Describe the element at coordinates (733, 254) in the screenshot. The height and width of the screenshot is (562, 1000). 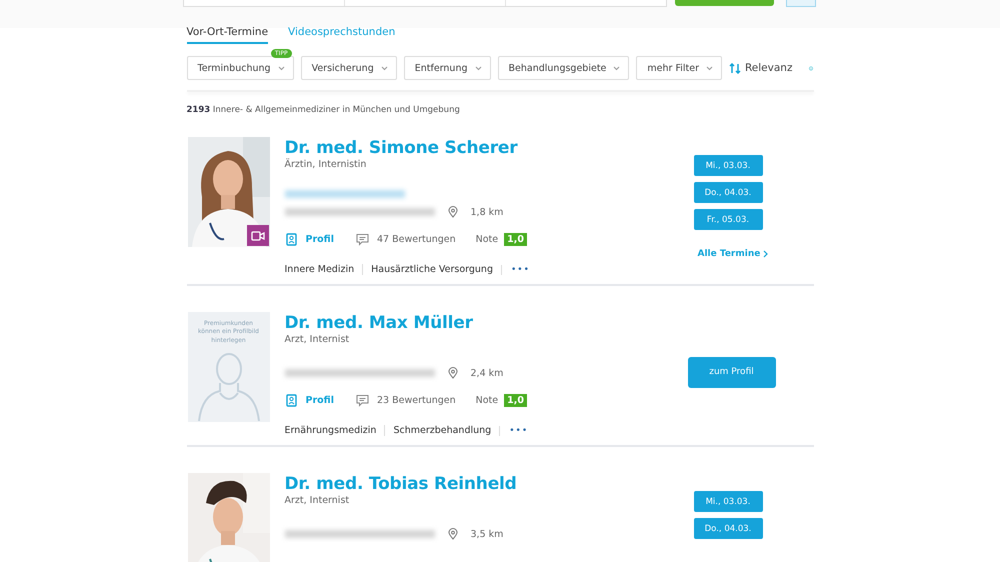
I see `all-appointments-link: Alle Termine` at that location.